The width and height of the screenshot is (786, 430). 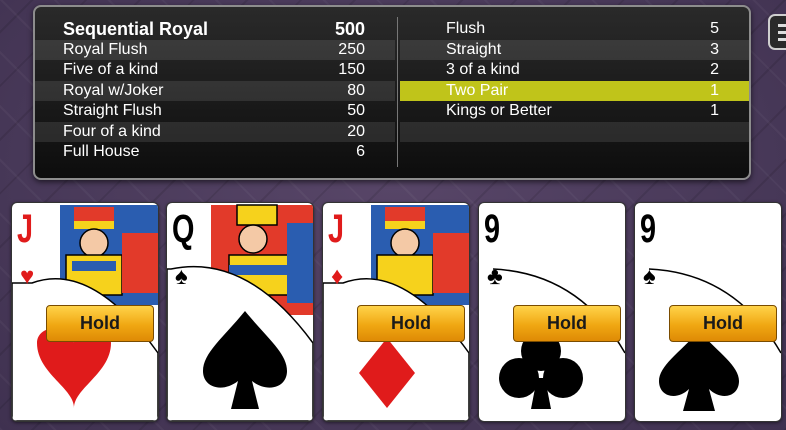 I want to click on paytable-row: 3 of a kind 2, so click(x=574, y=70).